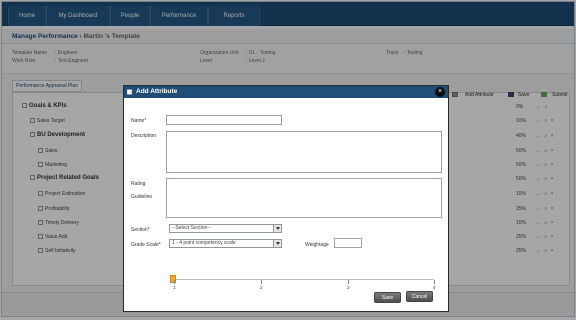 The height and width of the screenshot is (320, 576). I want to click on description-label: Description, so click(144, 136).